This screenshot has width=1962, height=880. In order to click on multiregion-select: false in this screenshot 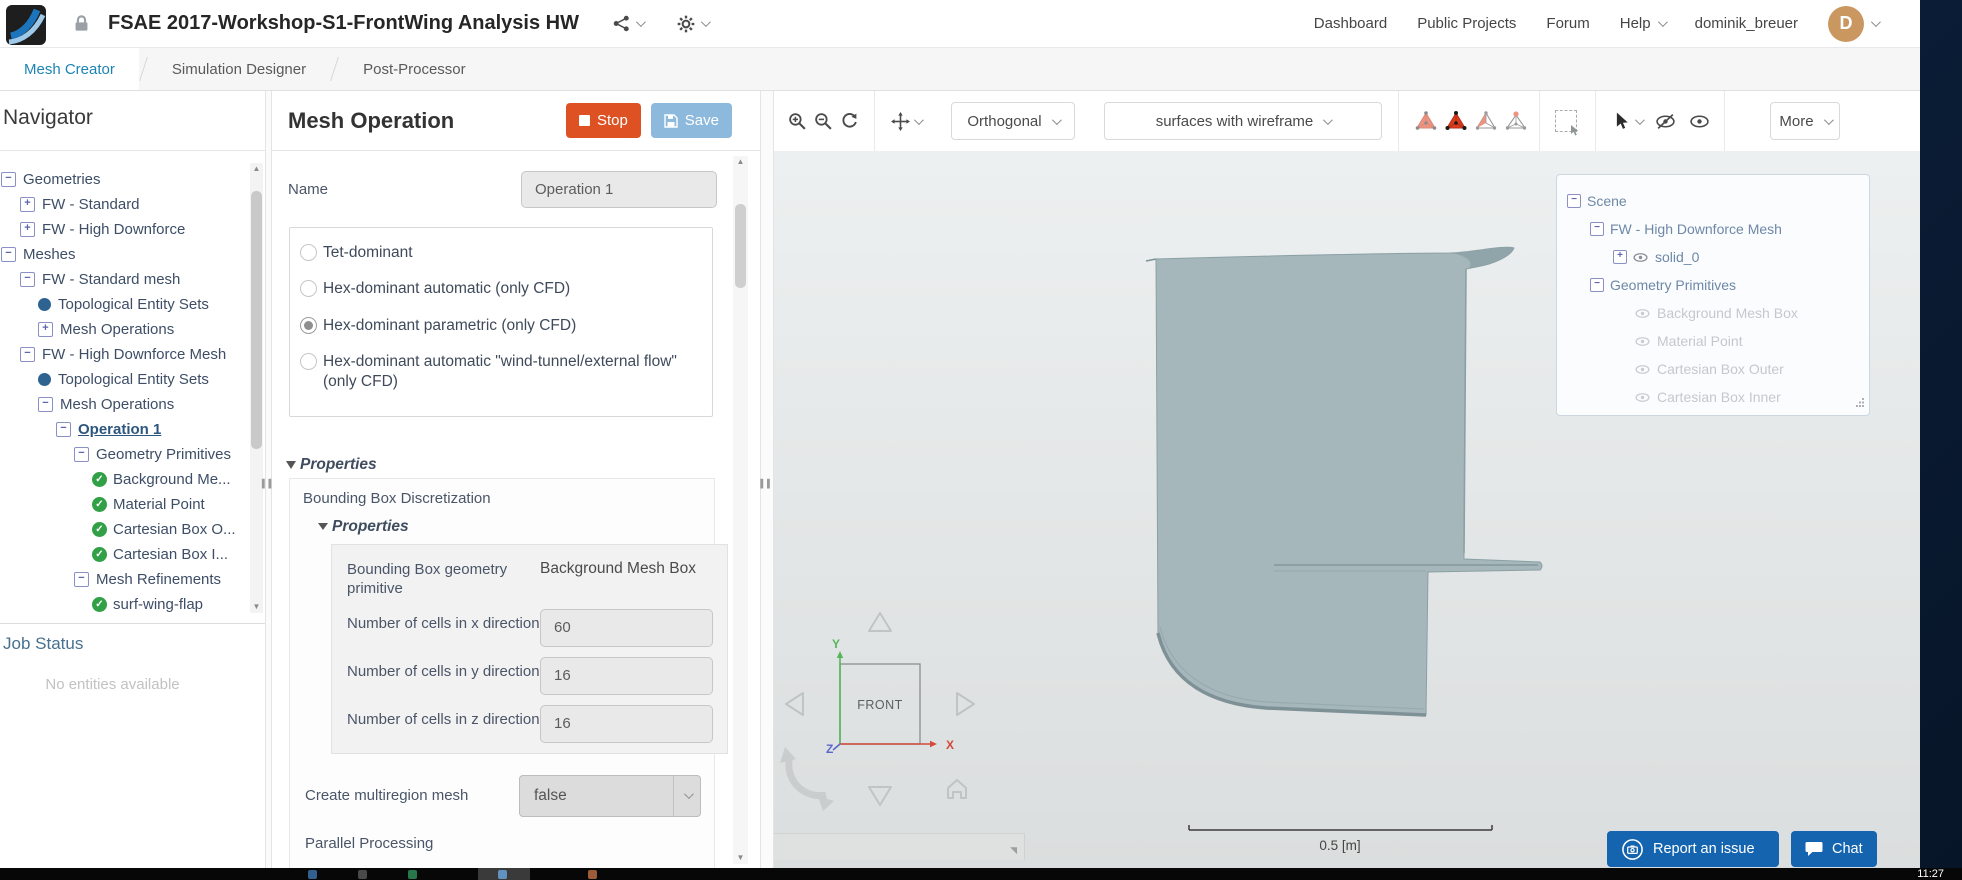, I will do `click(610, 795)`.